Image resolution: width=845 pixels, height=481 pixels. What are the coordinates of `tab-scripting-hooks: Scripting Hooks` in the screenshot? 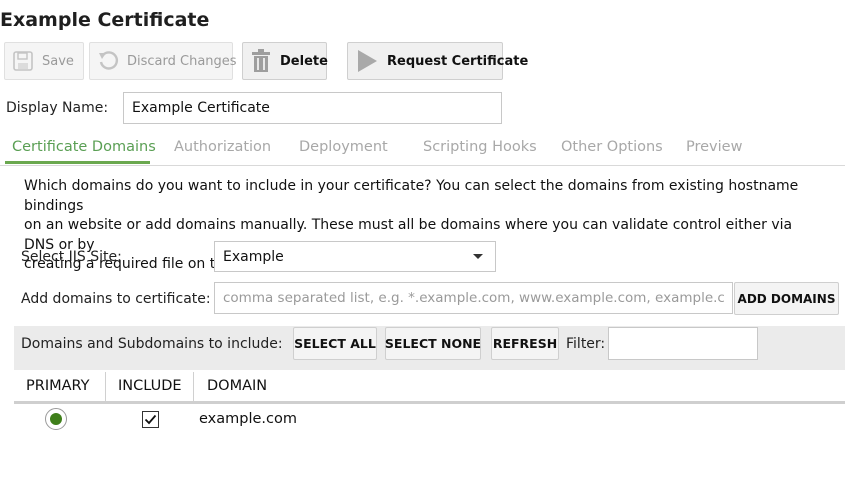 It's located at (480, 147).